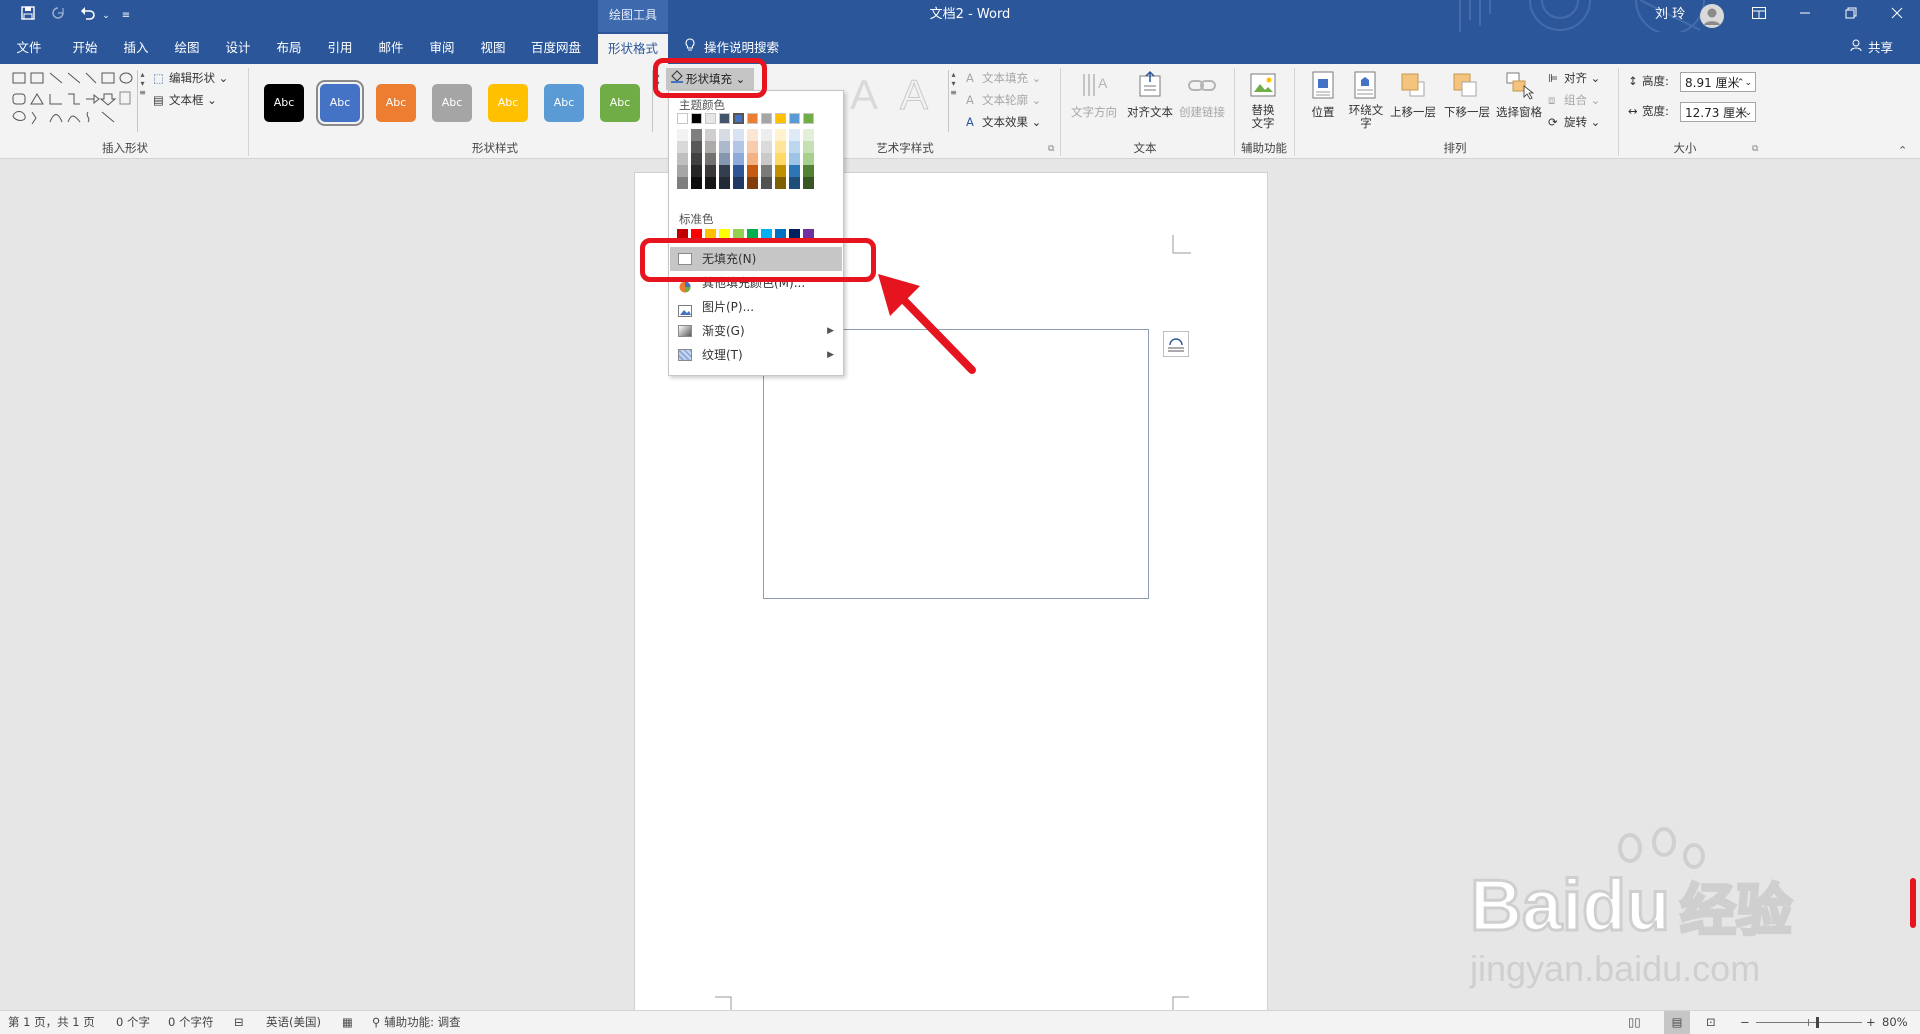  I want to click on tab-insert: 插入, so click(136, 48).